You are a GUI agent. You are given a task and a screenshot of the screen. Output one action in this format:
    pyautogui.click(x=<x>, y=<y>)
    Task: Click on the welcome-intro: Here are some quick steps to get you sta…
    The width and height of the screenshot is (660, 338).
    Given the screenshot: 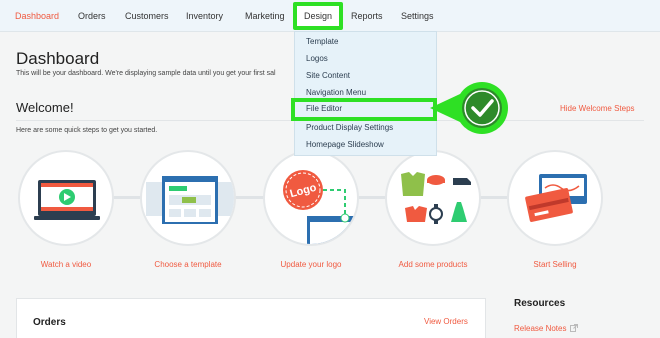 What is the action you would take?
    pyautogui.click(x=87, y=130)
    